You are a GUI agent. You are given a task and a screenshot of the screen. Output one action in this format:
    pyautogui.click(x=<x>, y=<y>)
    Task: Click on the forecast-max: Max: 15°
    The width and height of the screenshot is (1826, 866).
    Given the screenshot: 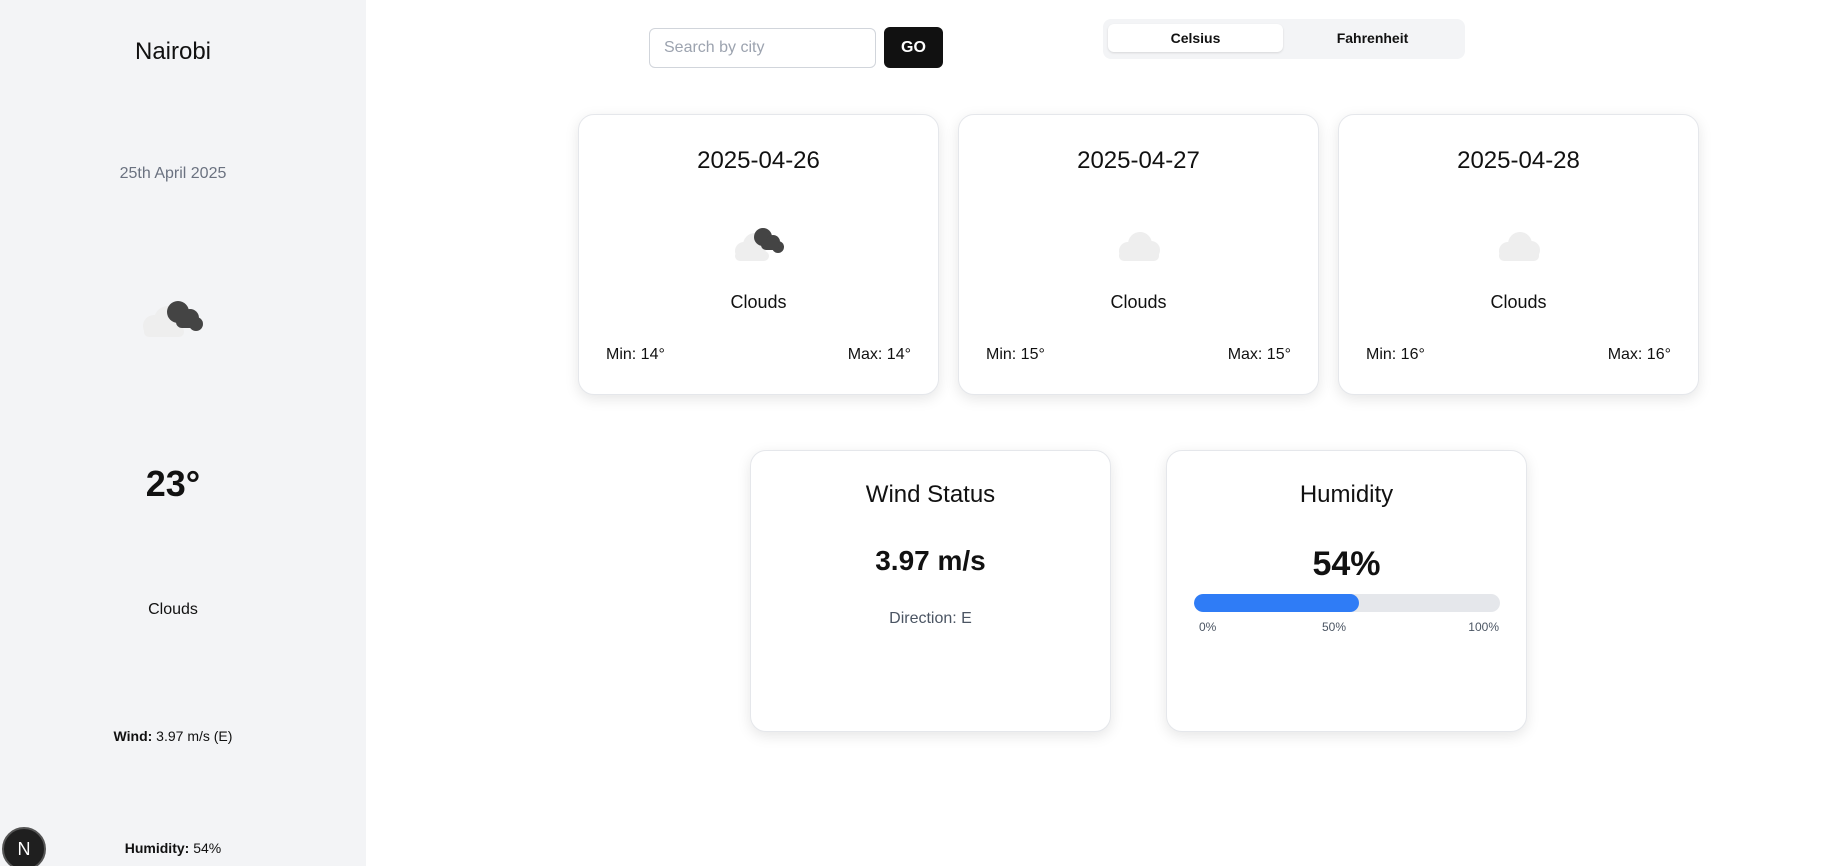 What is the action you would take?
    pyautogui.click(x=1259, y=354)
    